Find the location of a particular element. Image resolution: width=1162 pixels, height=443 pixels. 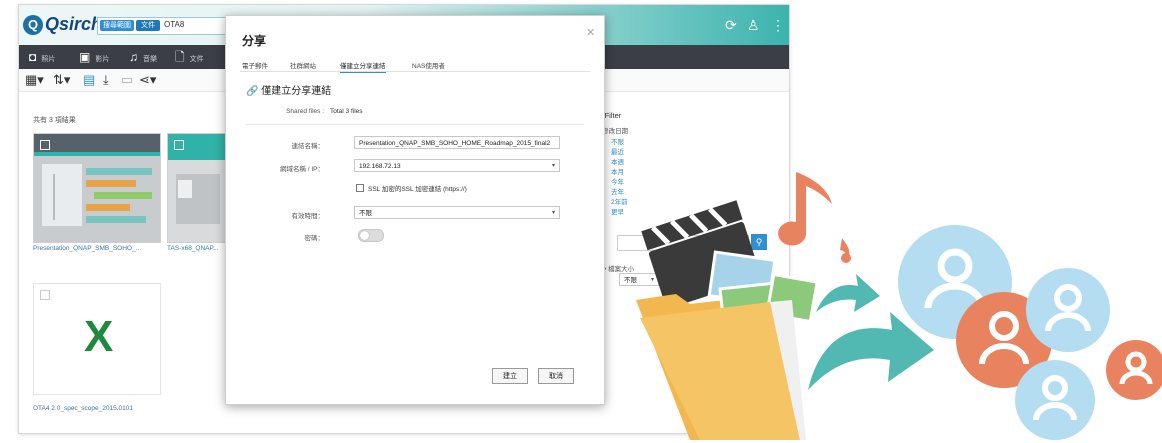

folder-icon: ▭ is located at coordinates (127, 80).